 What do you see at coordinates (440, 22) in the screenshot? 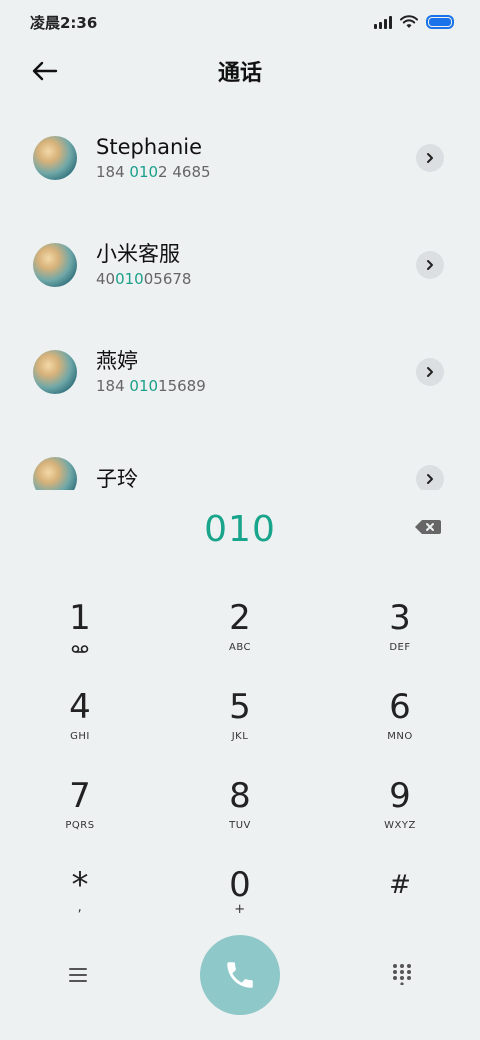
I see `battery-icon` at bounding box center [440, 22].